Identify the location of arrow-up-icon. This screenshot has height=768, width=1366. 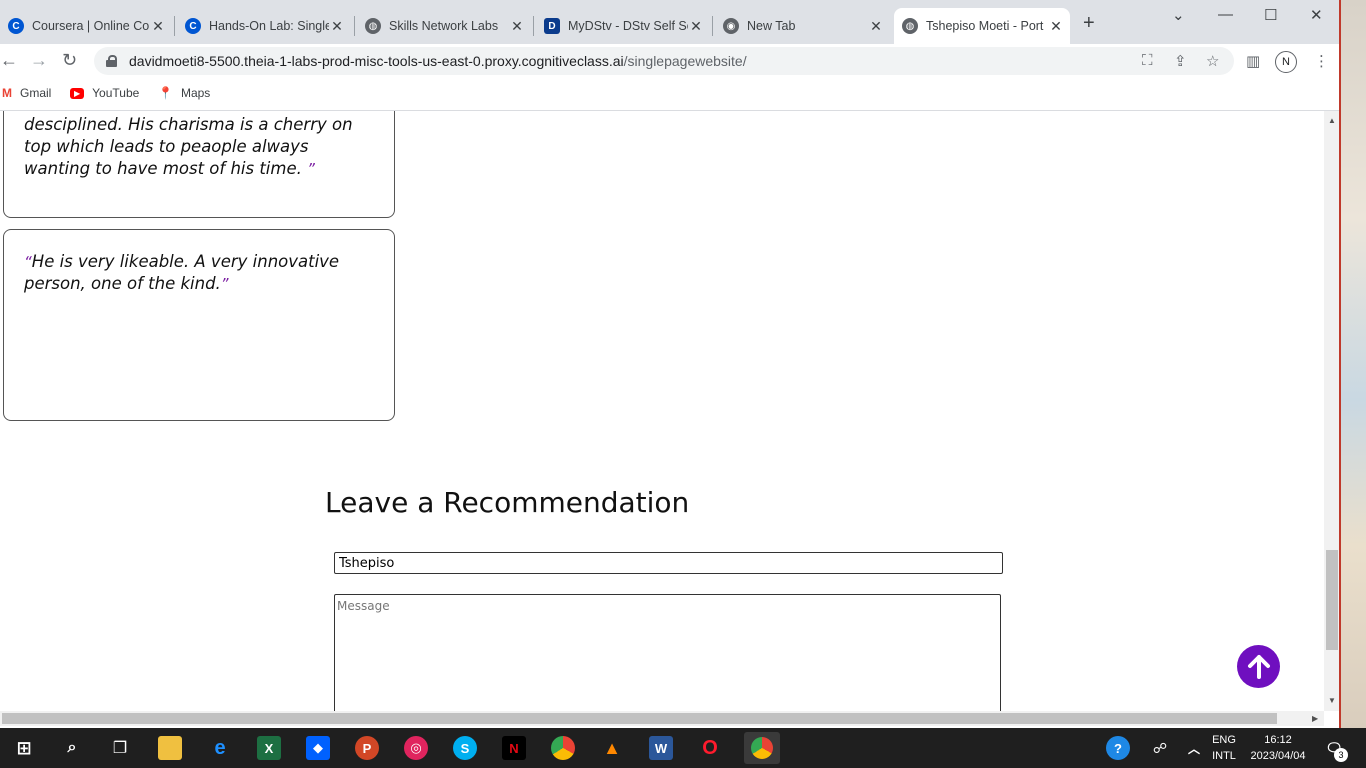
(1258, 666).